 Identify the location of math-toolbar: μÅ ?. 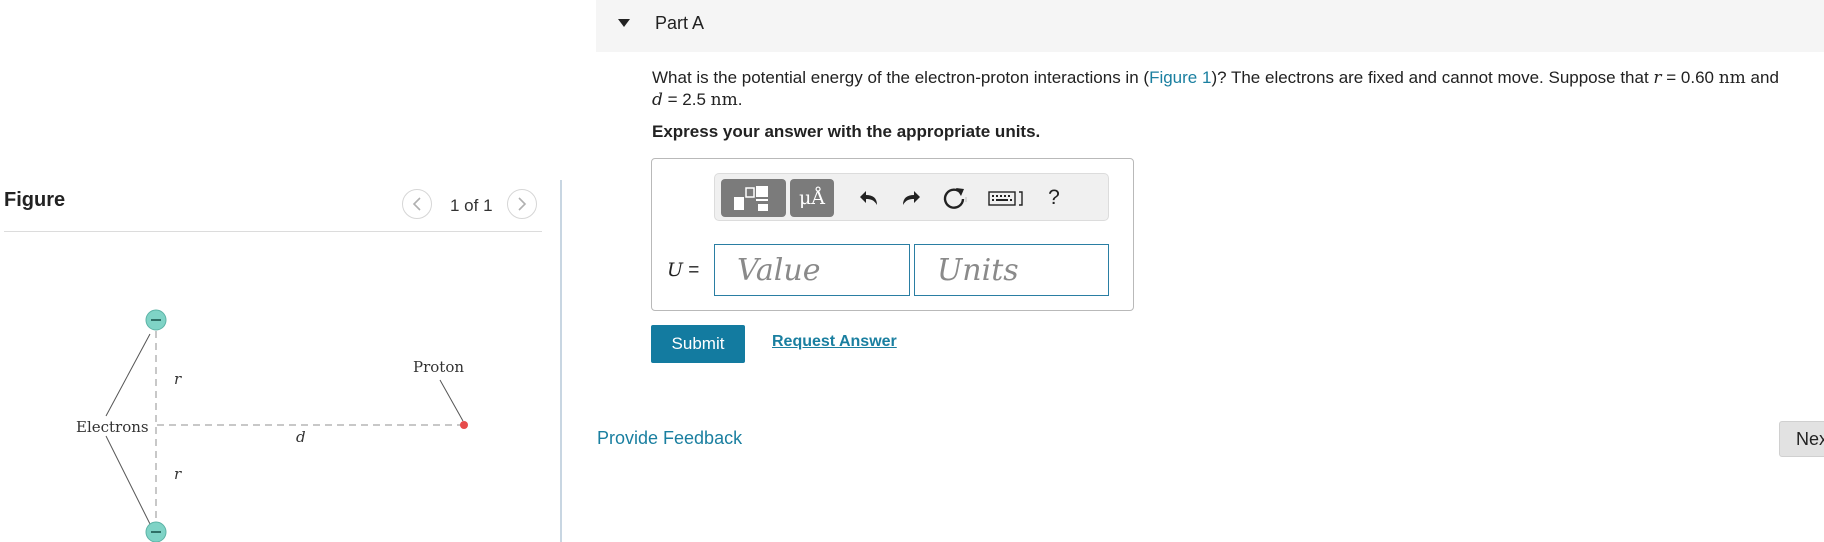
(911, 197).